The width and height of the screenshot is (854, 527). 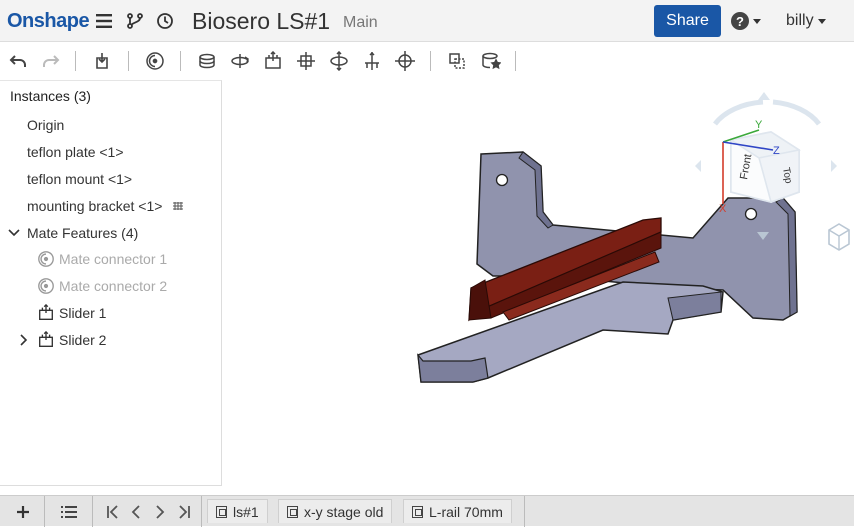 I want to click on fastened-mate-icon, so click(x=207, y=61).